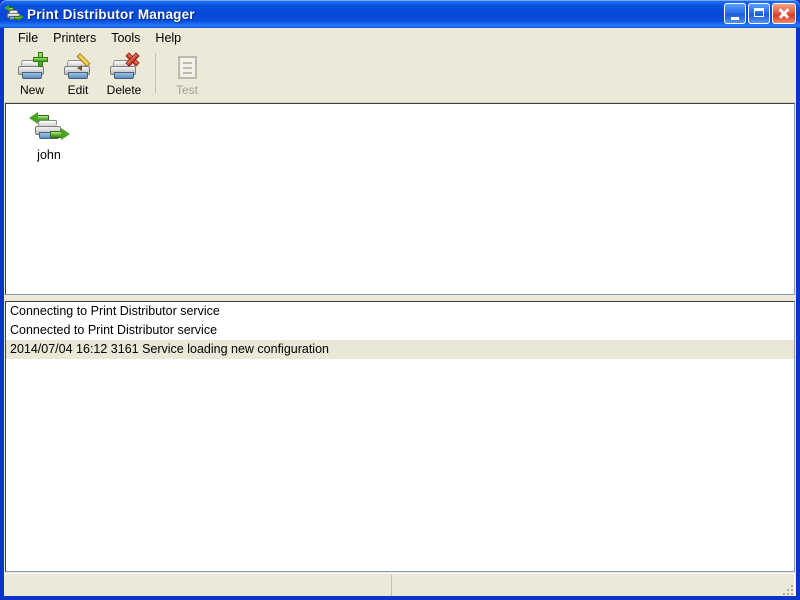  I want to click on menu-item-printers: Printers, so click(75, 38).